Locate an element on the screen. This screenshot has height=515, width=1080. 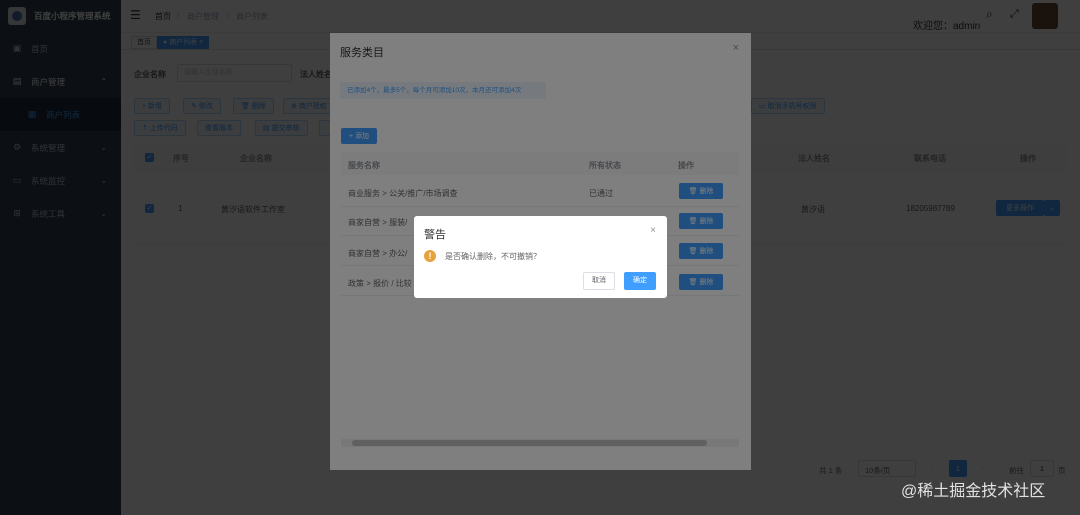
alert-message: 是否确认删除，不可撤销？ is located at coordinates (493, 256).